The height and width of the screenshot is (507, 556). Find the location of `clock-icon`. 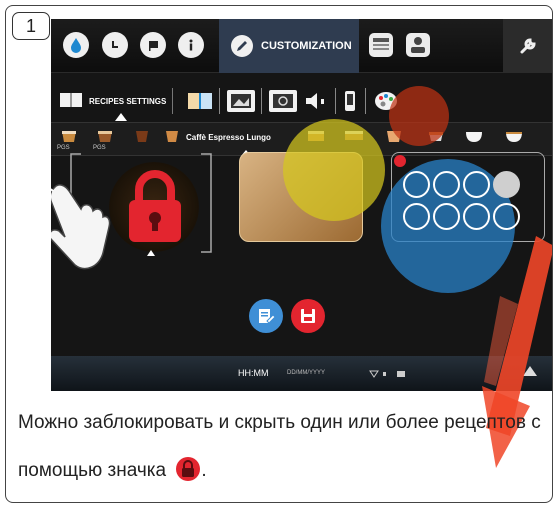

clock-icon is located at coordinates (115, 45).